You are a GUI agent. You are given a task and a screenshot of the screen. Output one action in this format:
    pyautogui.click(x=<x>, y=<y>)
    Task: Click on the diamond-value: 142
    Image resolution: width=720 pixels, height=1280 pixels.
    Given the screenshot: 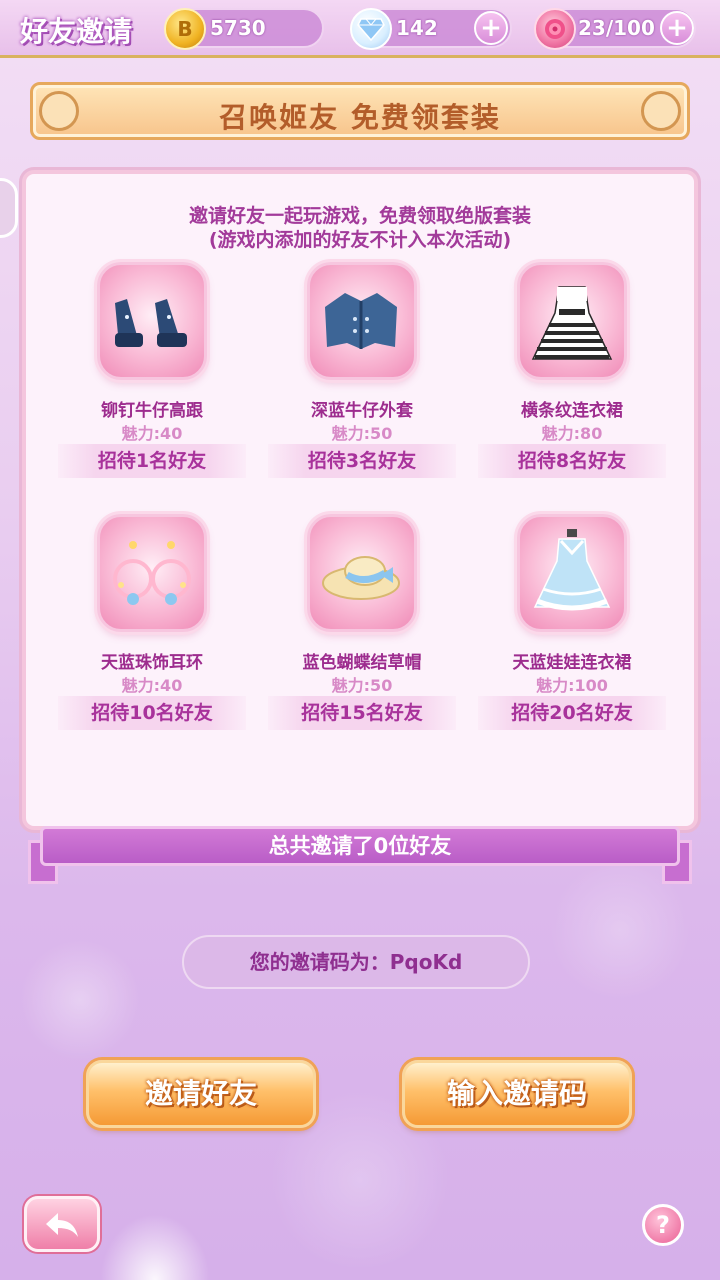 What is the action you would take?
    pyautogui.click(x=417, y=28)
    